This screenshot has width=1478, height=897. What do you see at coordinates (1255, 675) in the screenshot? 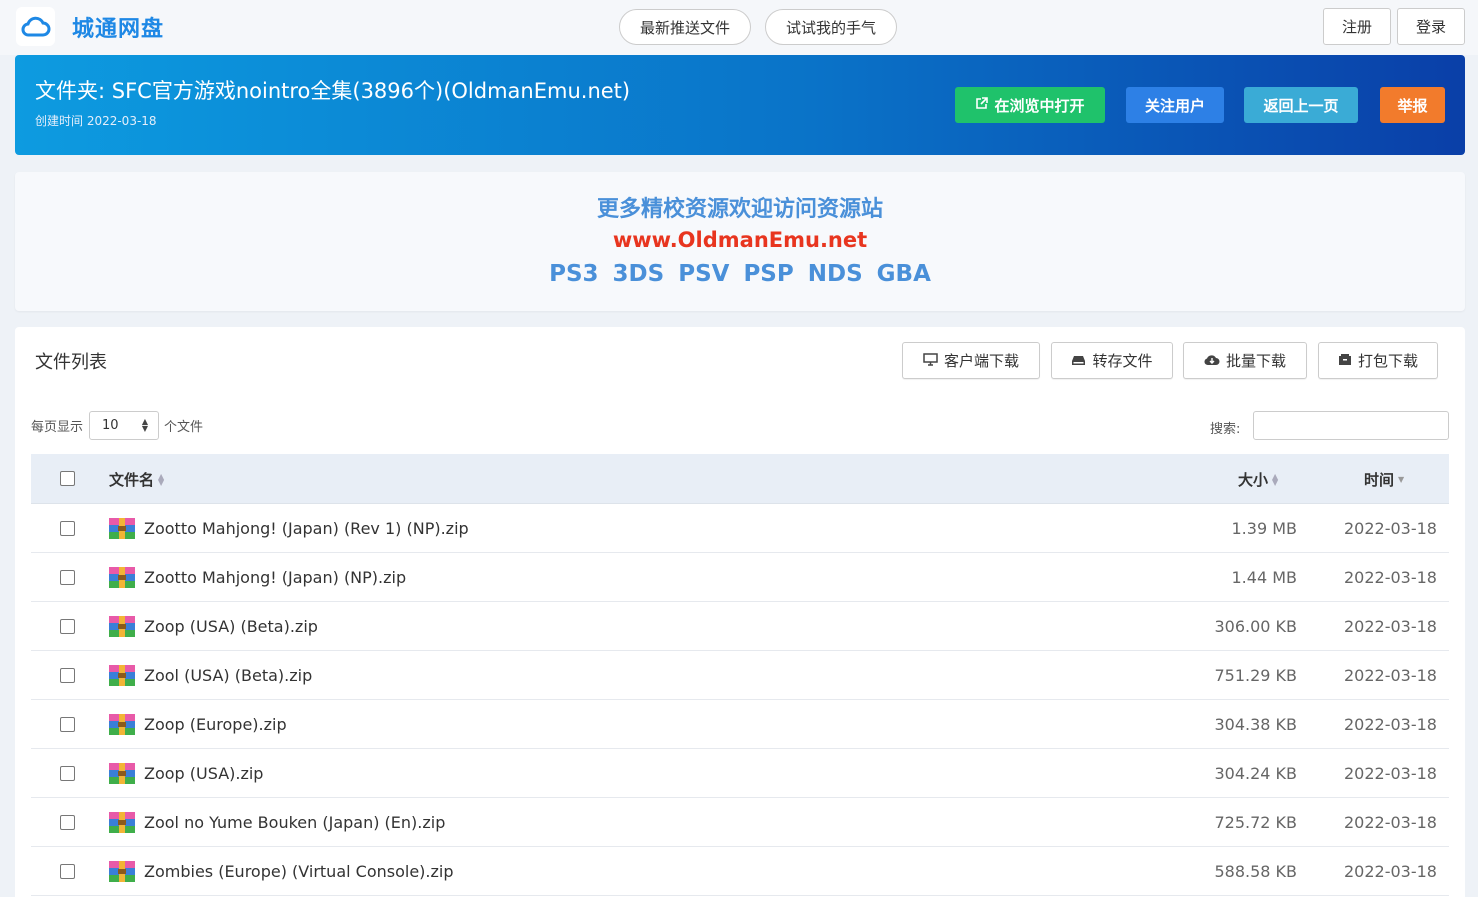
I see `file-size: 751.29 KB` at bounding box center [1255, 675].